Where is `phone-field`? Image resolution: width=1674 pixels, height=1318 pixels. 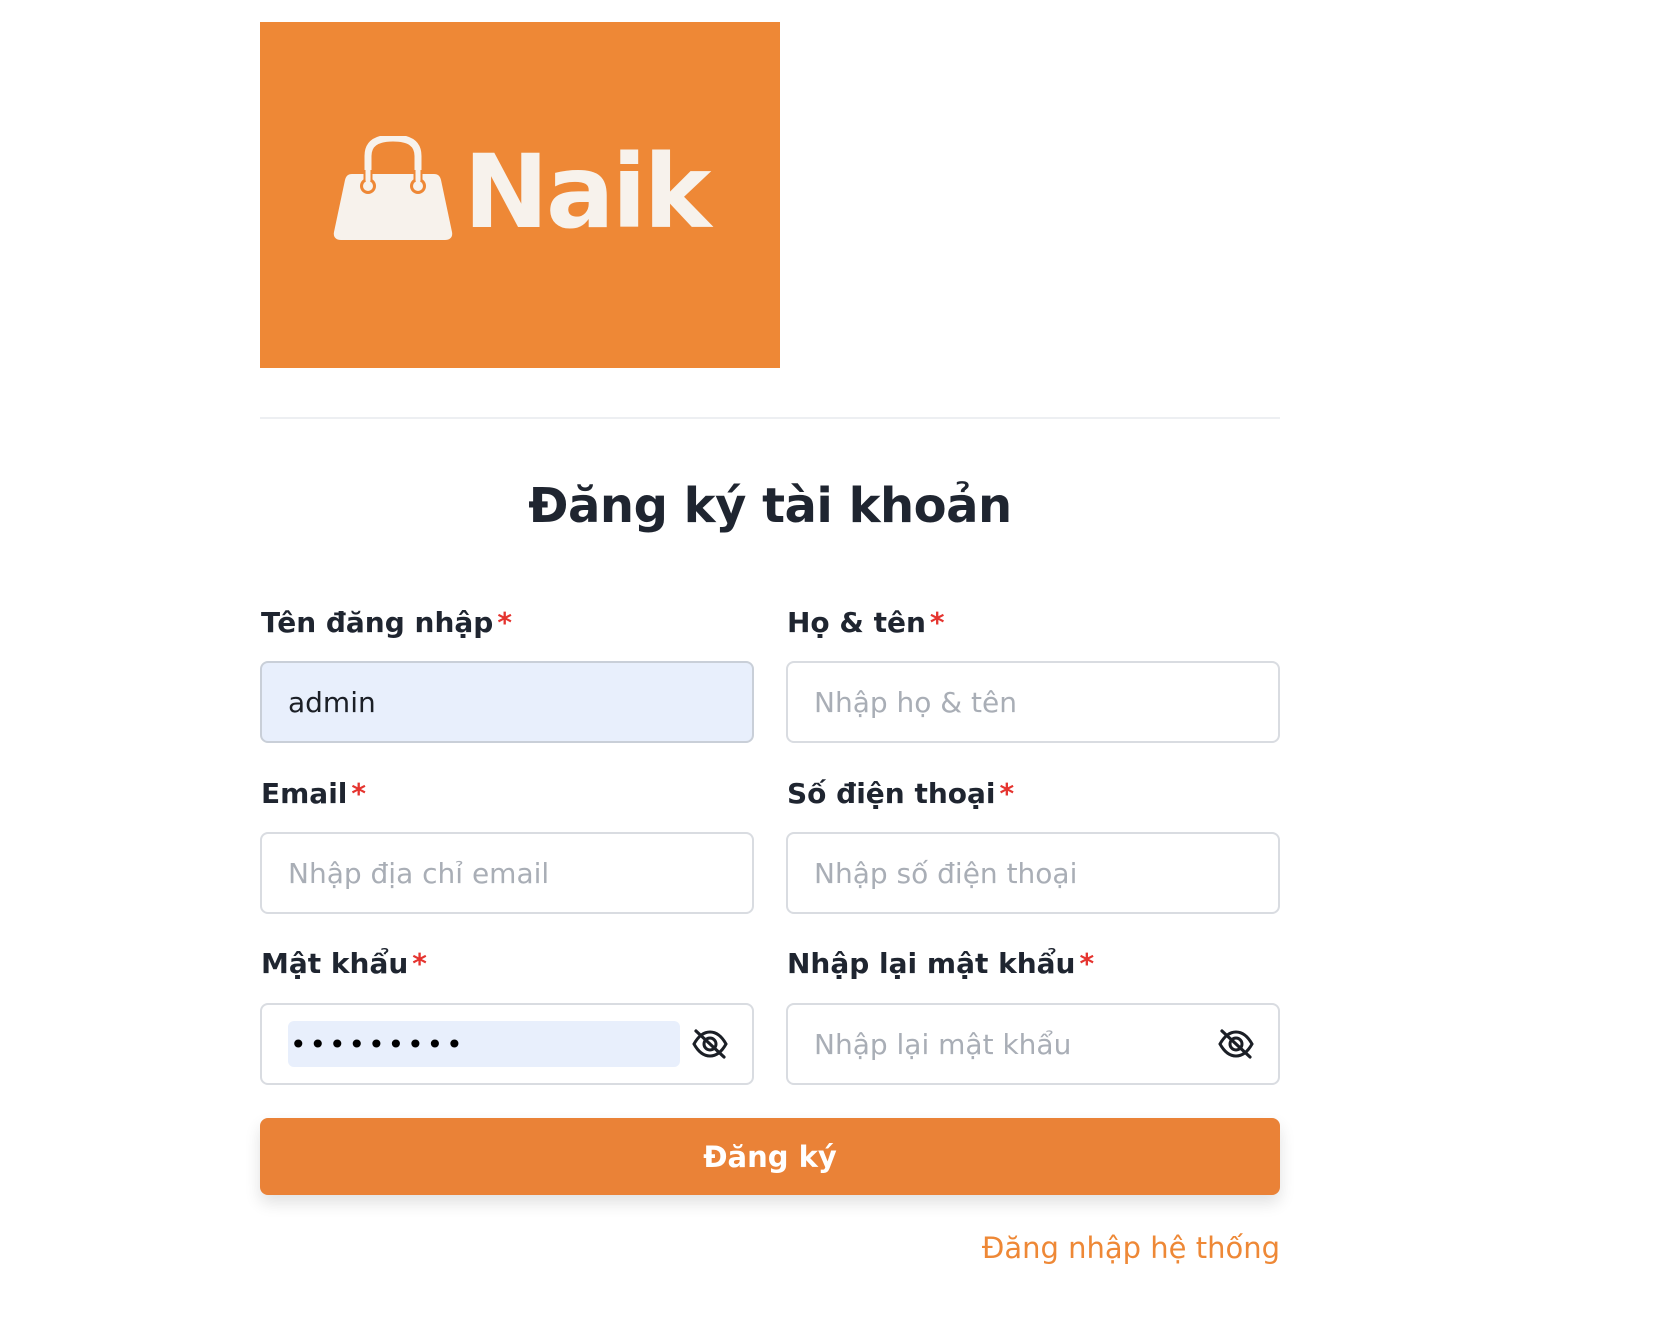
phone-field is located at coordinates (1033, 873).